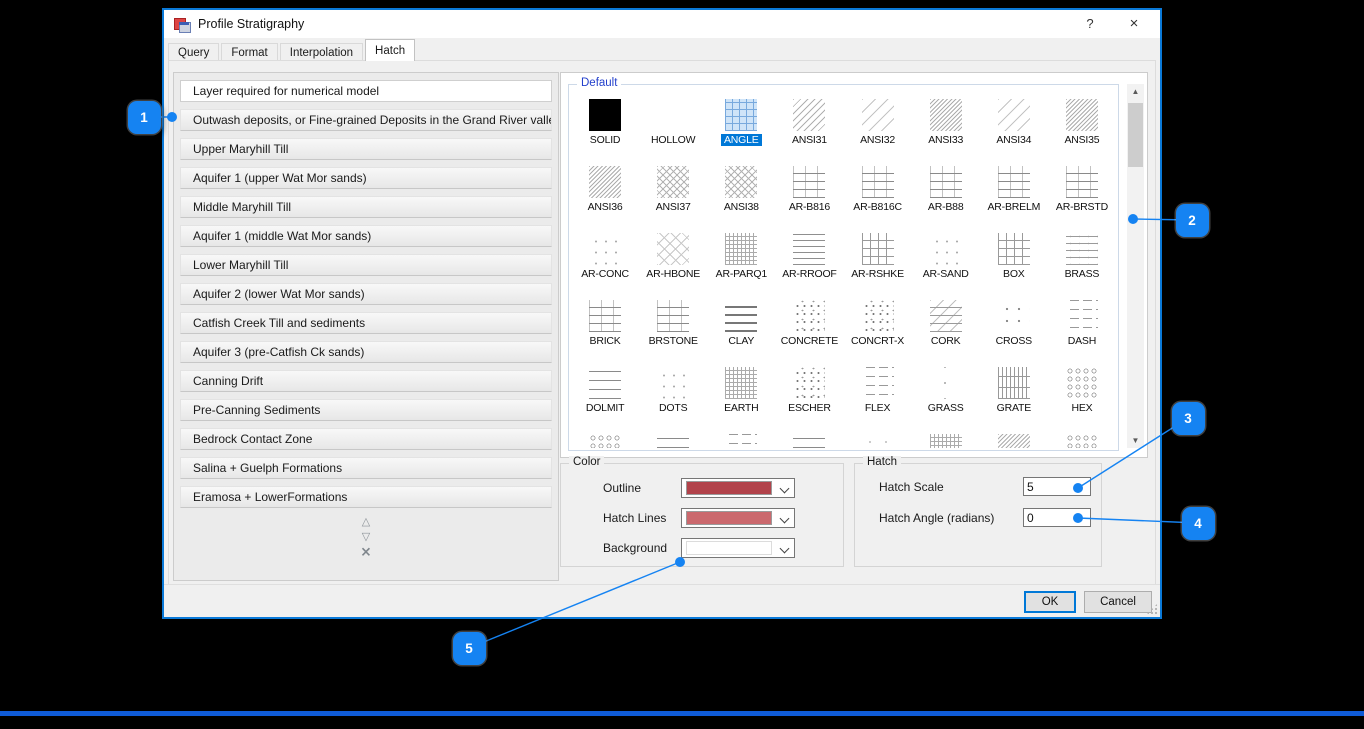 The height and width of the screenshot is (729, 1364). What do you see at coordinates (1057, 517) in the screenshot?
I see `hatch-angle-radians--input` at bounding box center [1057, 517].